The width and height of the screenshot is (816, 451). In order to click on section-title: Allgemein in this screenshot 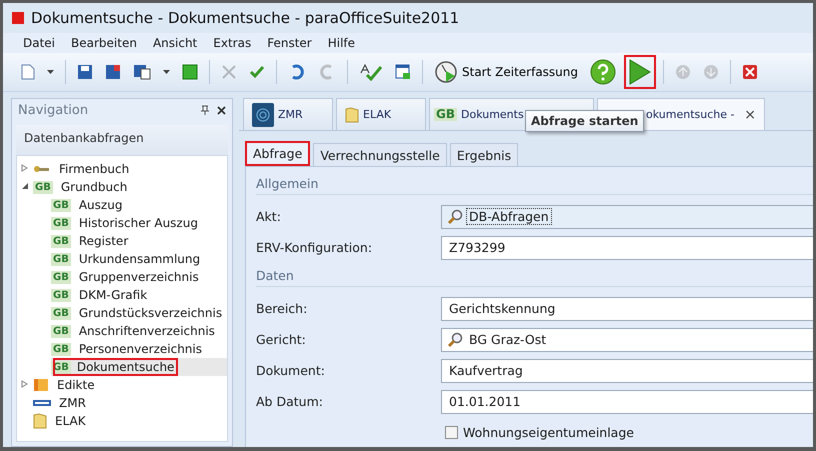, I will do `click(534, 183)`.